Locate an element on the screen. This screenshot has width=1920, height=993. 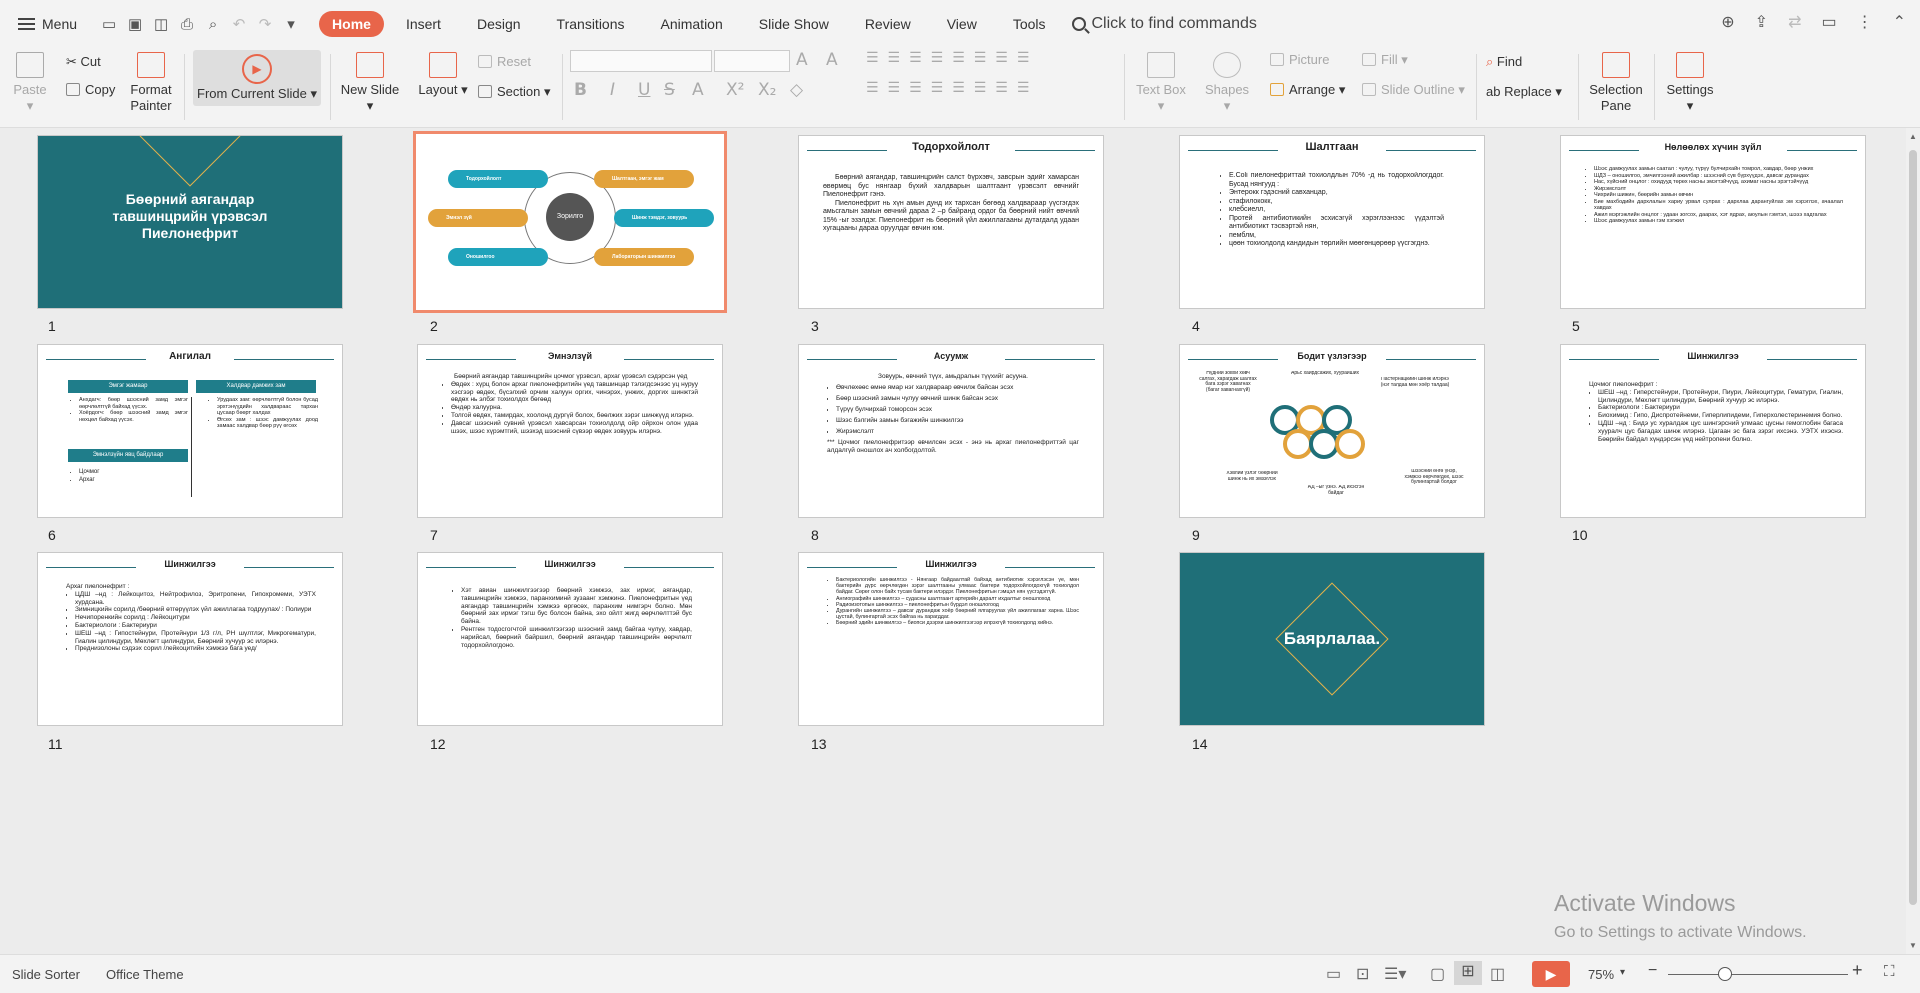
fit-window-icon: ⛶ is located at coordinates (1889, 971).